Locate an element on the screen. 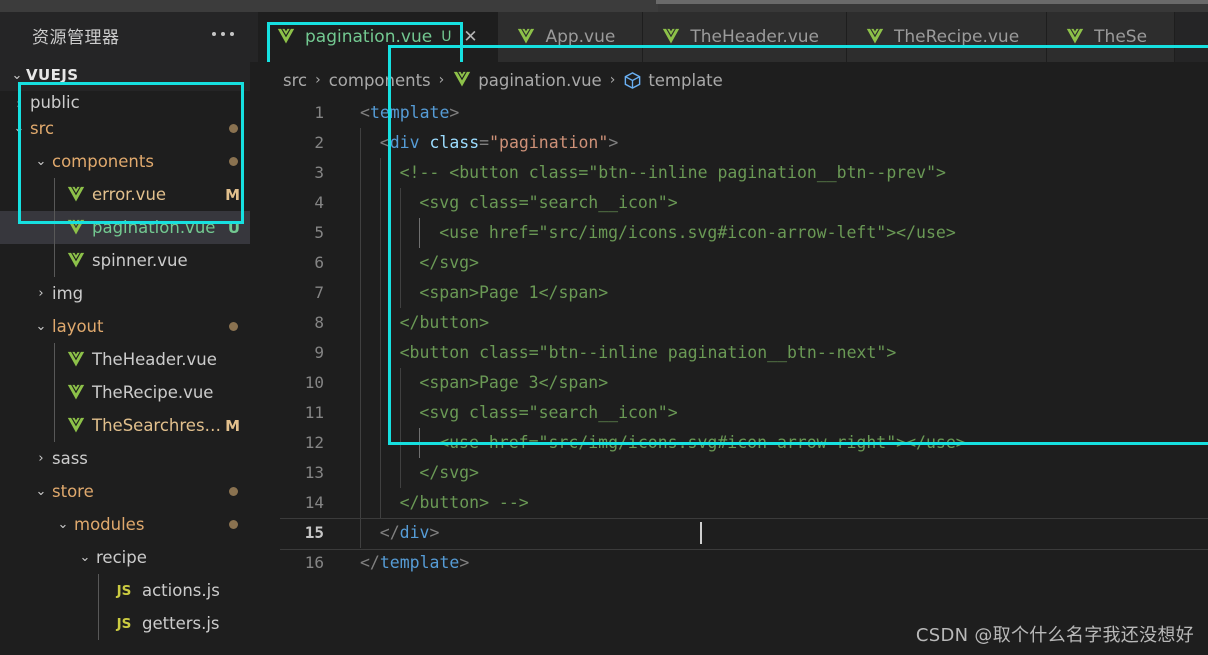  tree-item-components: ⌄ components is located at coordinates (129, 161).